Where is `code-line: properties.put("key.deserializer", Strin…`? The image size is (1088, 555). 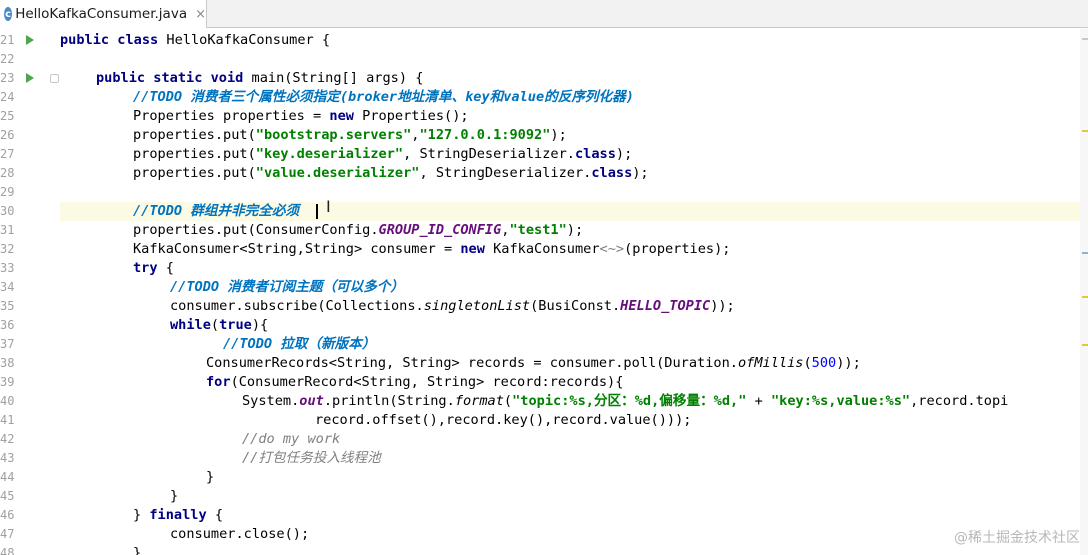 code-line: properties.put("key.deserializer", Strin… is located at coordinates (383, 154).